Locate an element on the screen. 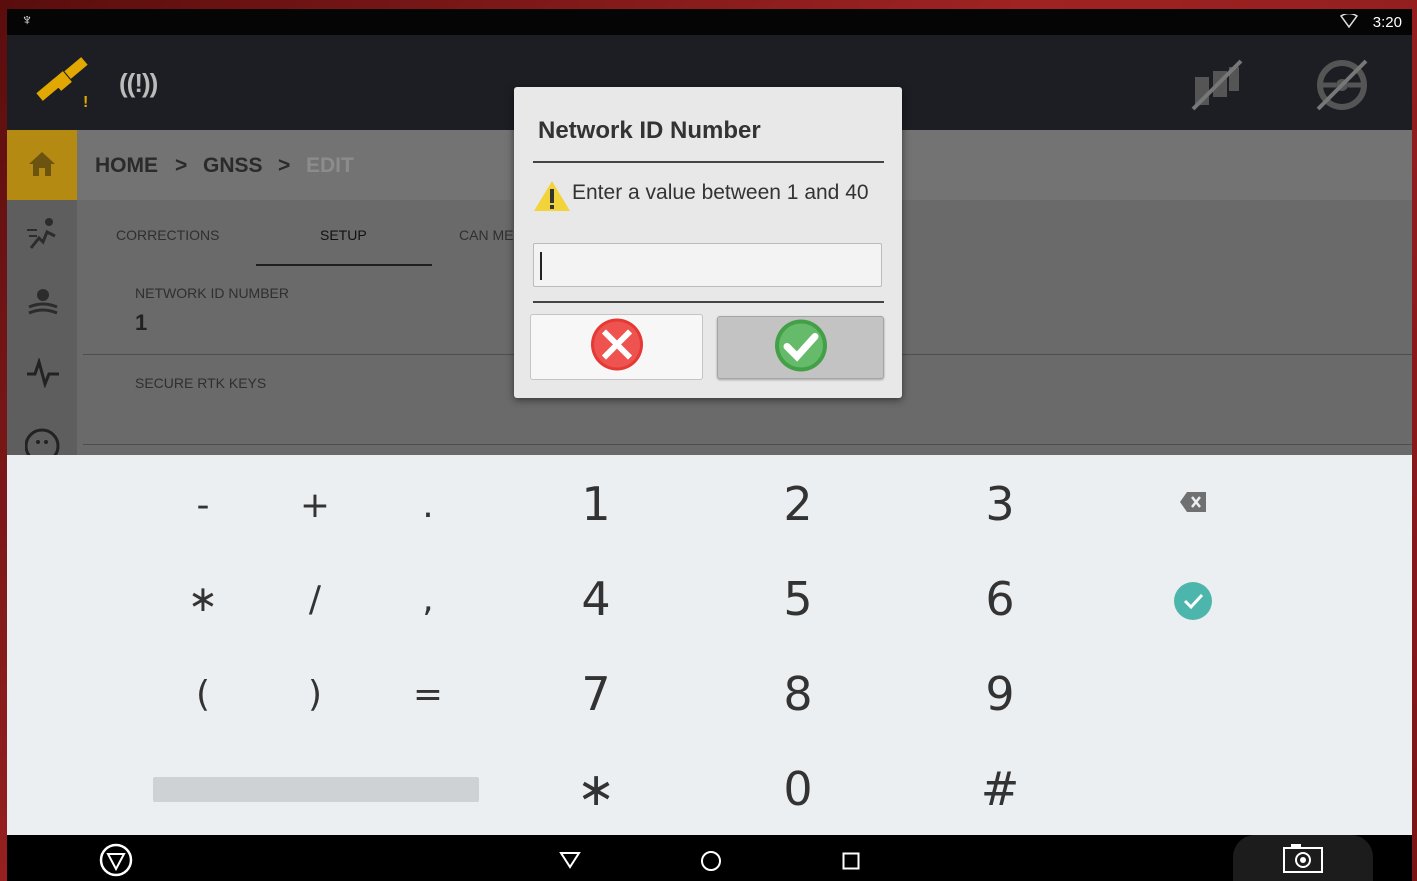 This screenshot has height=881, width=1417. key-equals: = is located at coordinates (428, 694).